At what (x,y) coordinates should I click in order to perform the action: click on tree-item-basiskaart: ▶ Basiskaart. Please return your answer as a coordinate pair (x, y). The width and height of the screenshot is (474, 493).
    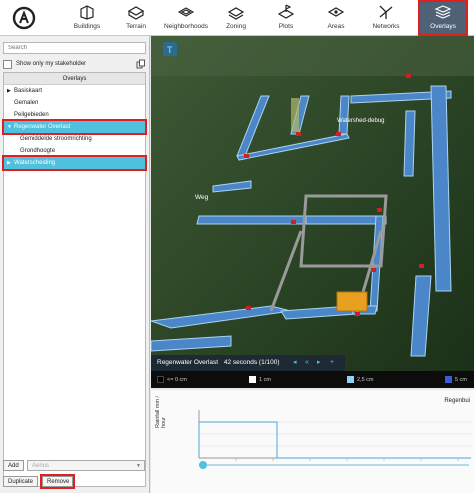
    Looking at the image, I should click on (74, 91).